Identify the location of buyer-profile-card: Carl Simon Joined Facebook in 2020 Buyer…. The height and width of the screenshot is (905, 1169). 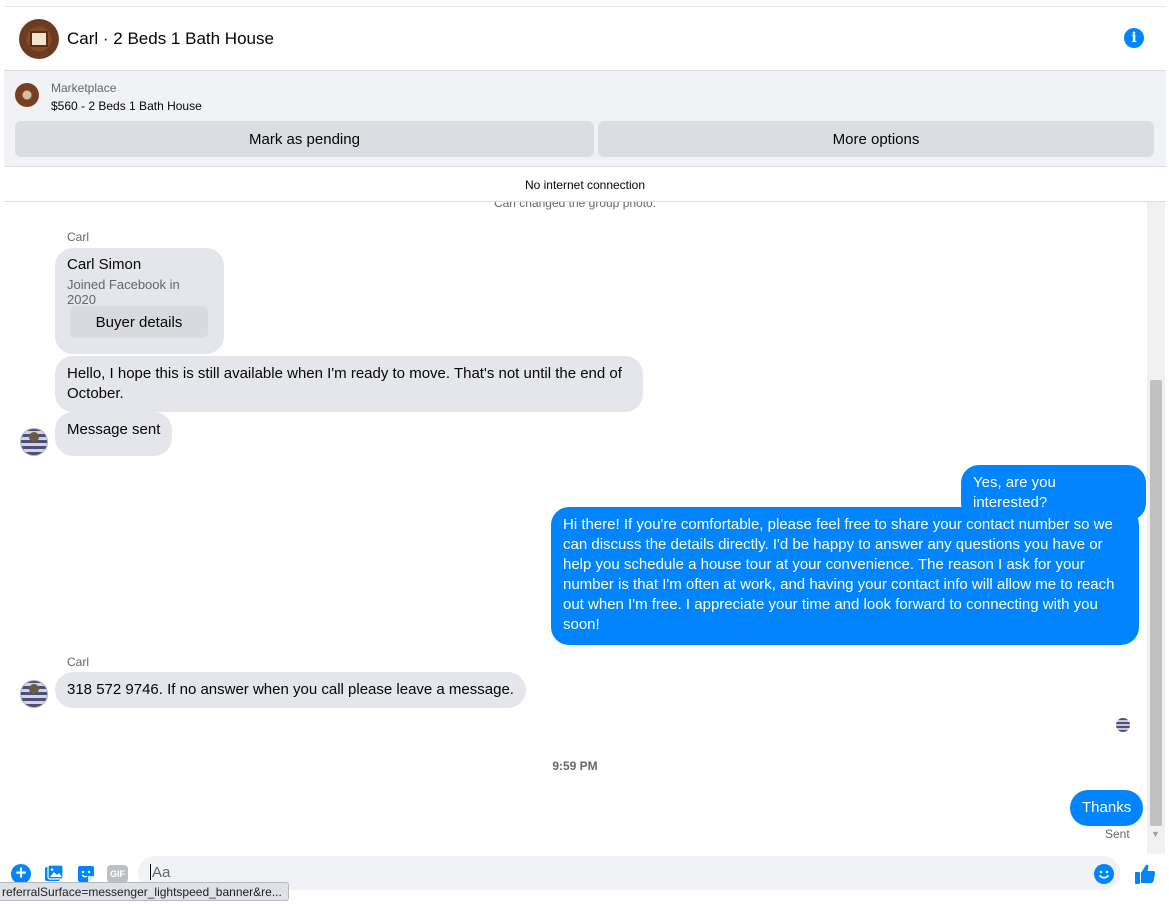
(139, 301).